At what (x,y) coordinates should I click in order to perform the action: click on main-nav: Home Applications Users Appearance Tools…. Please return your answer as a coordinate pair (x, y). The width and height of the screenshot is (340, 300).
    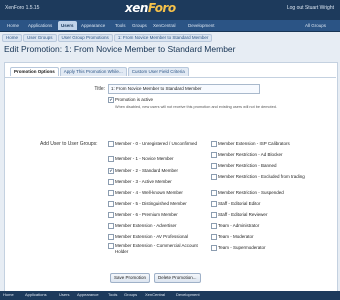
    Looking at the image, I should click on (170, 26).